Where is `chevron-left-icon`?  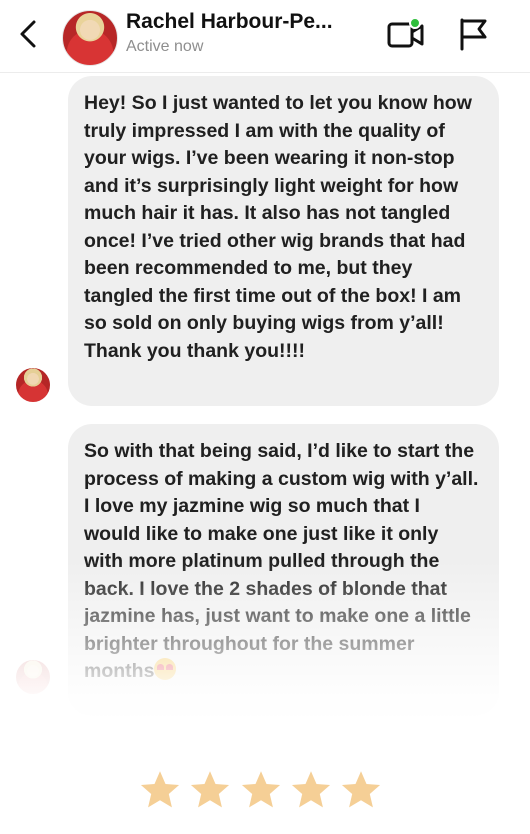
chevron-left-icon is located at coordinates (30, 34).